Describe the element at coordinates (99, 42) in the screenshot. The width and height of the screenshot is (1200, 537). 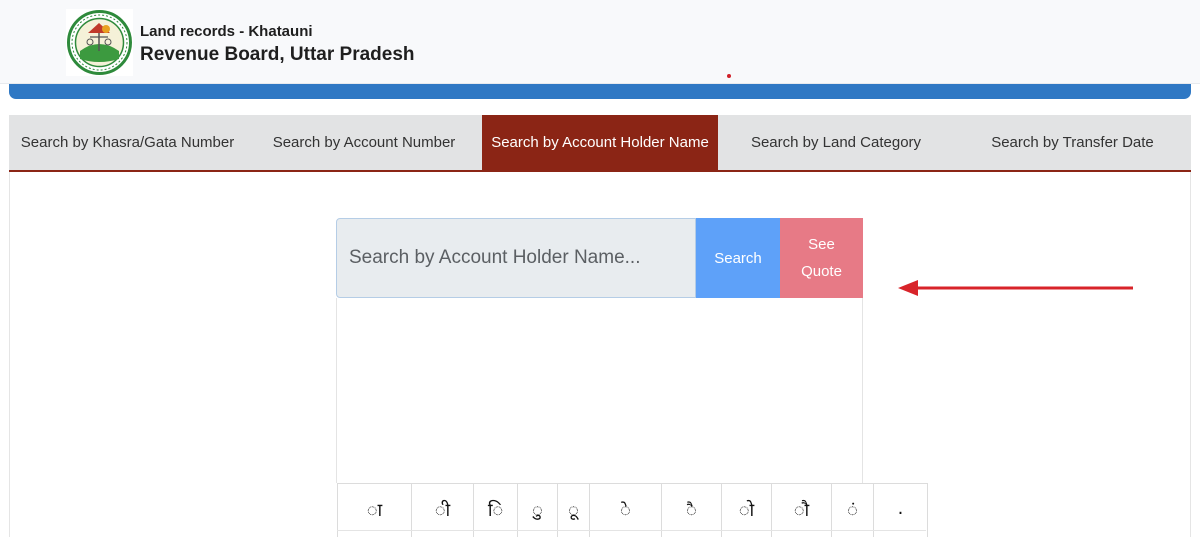
I see `revenue-board-seal-logo` at that location.